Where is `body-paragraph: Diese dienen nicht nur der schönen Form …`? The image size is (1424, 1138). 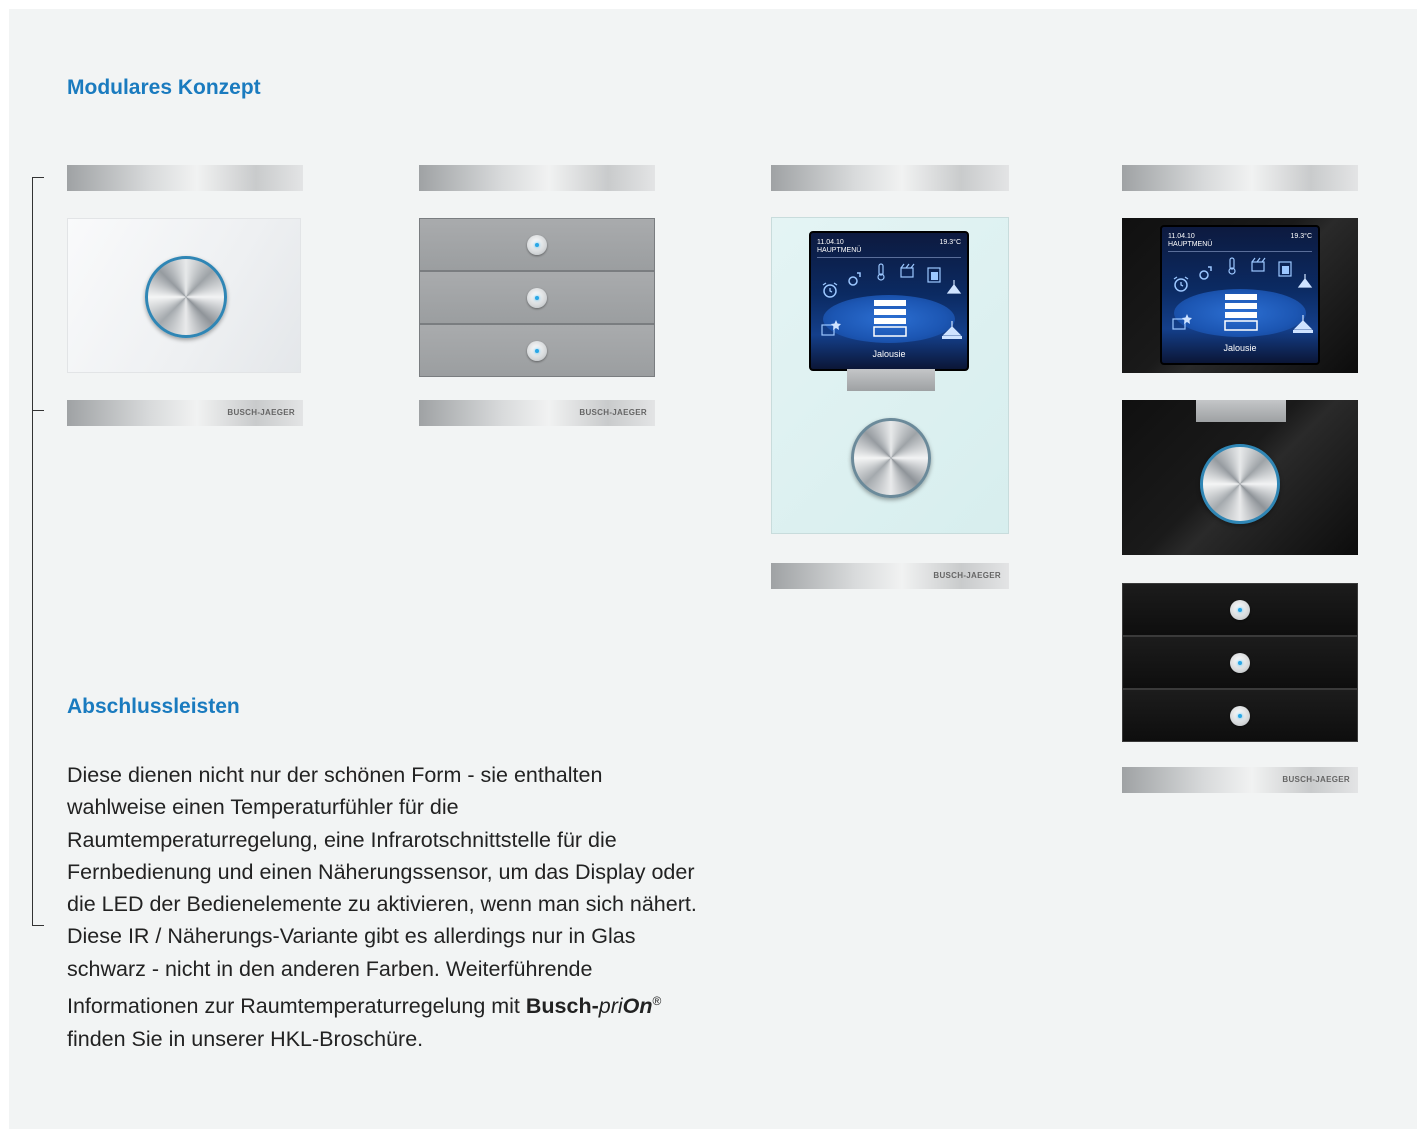
body-paragraph: Diese dienen nicht nur der schönen Form … is located at coordinates (387, 907).